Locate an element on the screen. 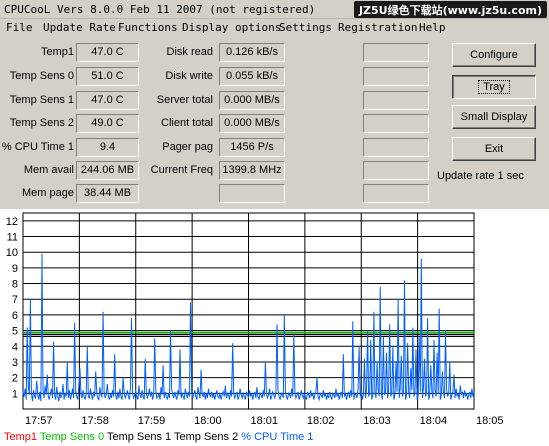 The height and width of the screenshot is (446, 549). exit-button-label: Exit is located at coordinates (494, 149).